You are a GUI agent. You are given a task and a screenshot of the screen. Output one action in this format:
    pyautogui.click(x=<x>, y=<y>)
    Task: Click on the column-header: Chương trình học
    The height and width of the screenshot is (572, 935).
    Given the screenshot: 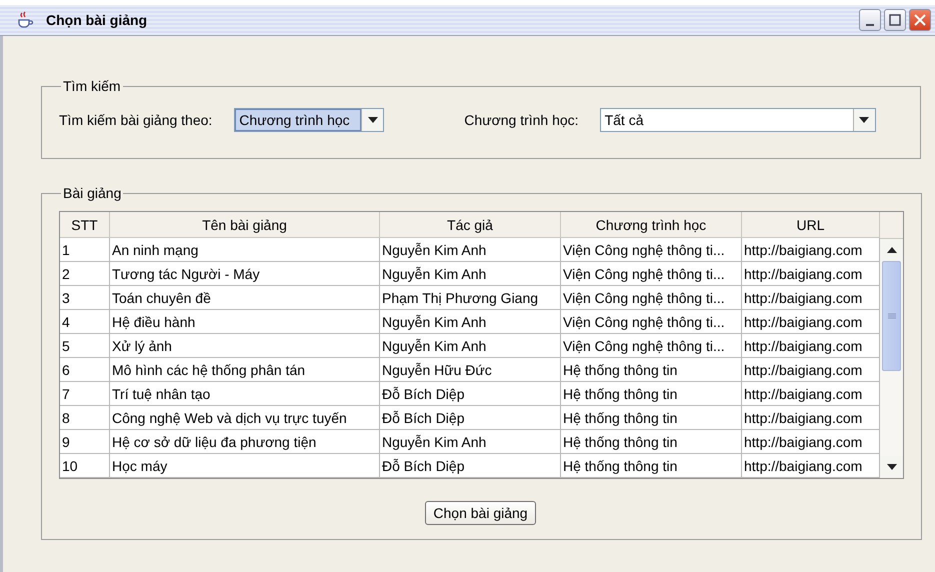 What is the action you would take?
    pyautogui.click(x=651, y=225)
    